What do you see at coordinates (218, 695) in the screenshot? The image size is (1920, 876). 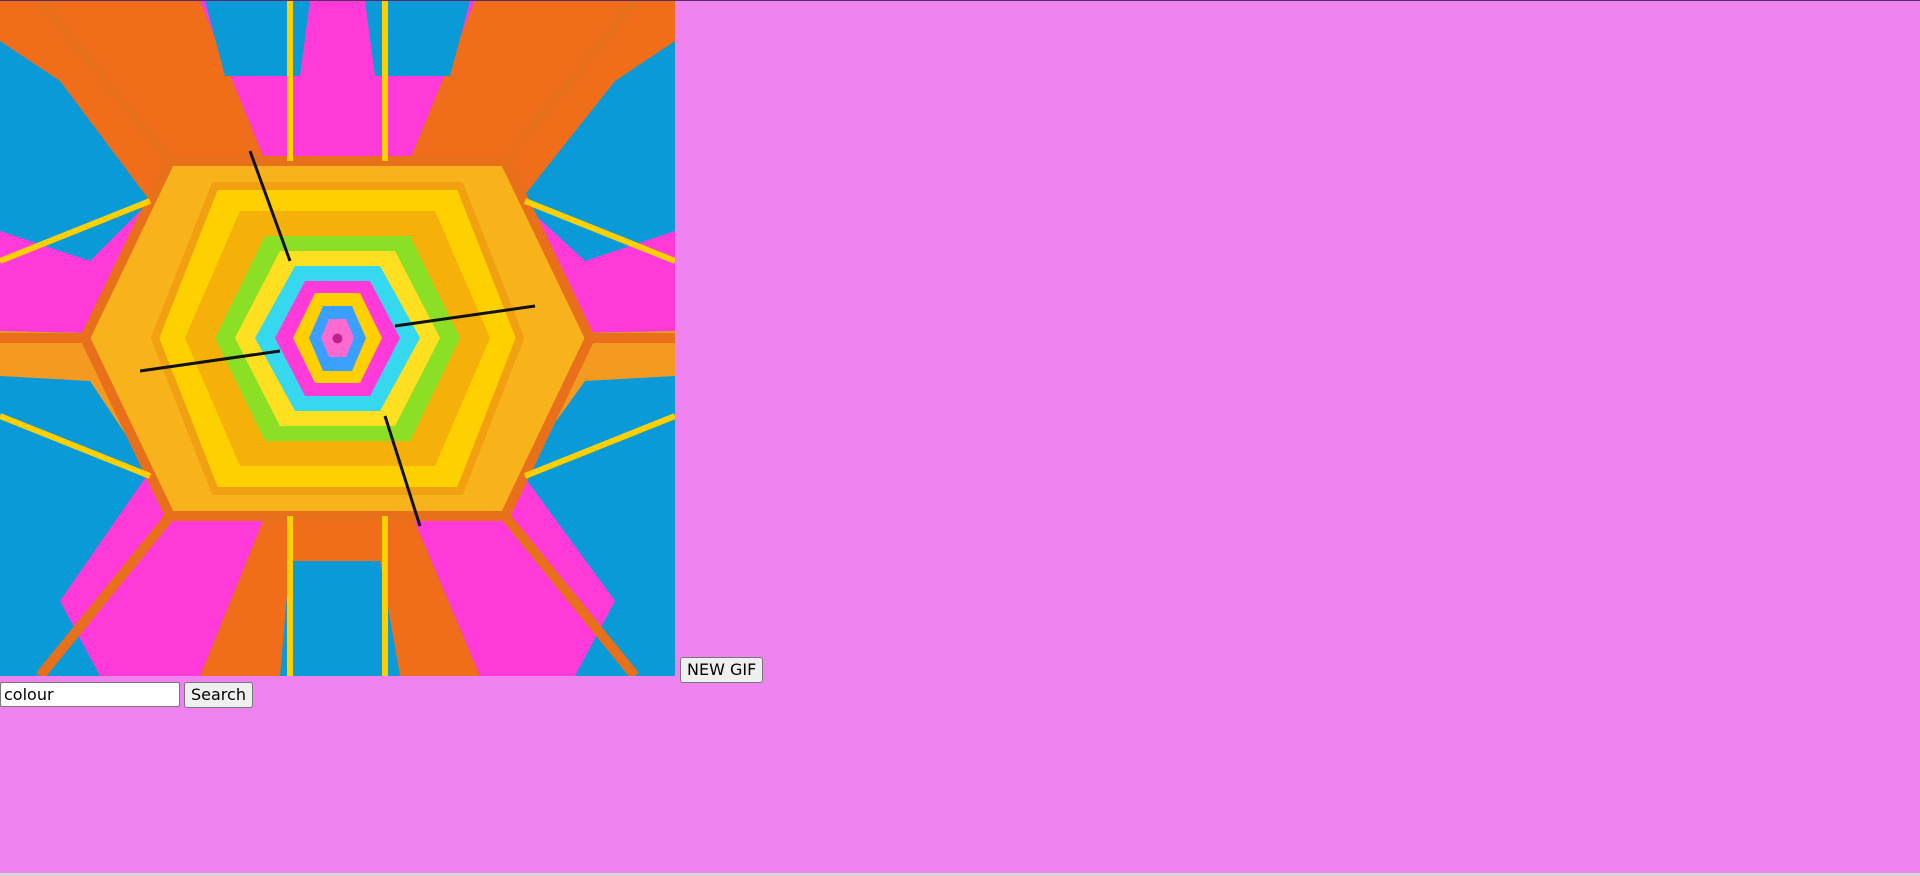 I see `search-button: Search` at bounding box center [218, 695].